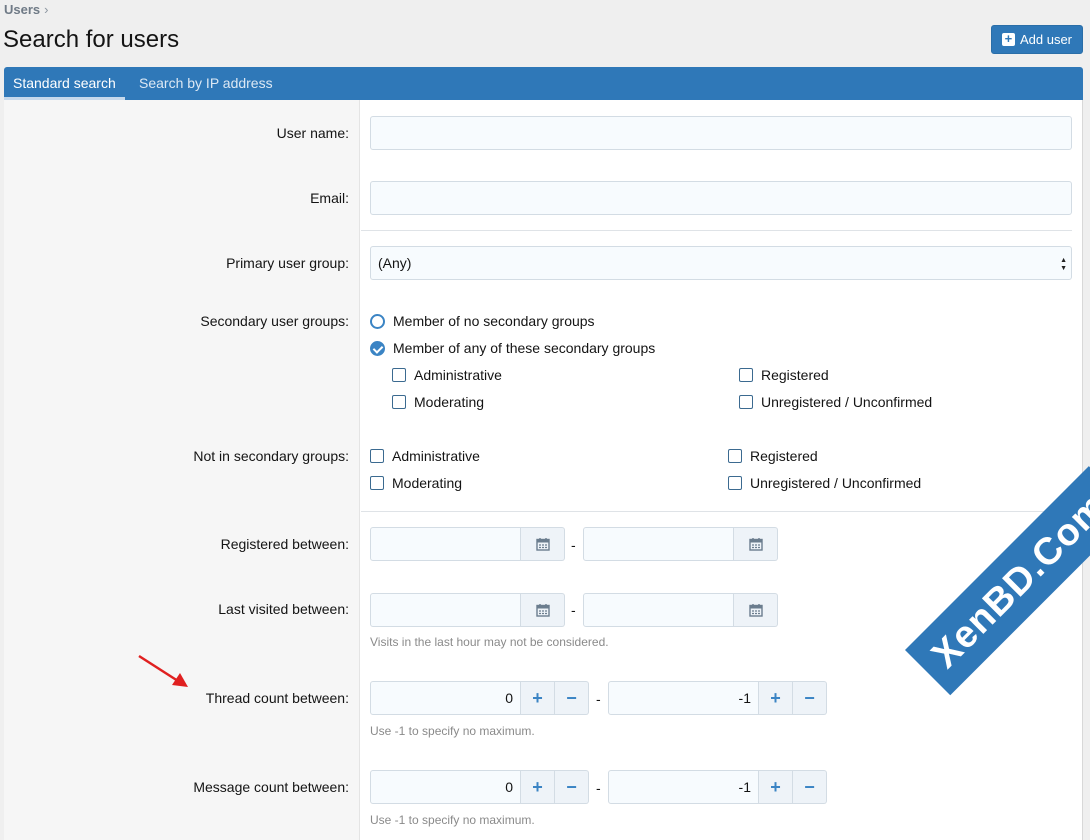 This screenshot has width=1090, height=840. I want to click on message-count-max-input: -1, so click(683, 787).